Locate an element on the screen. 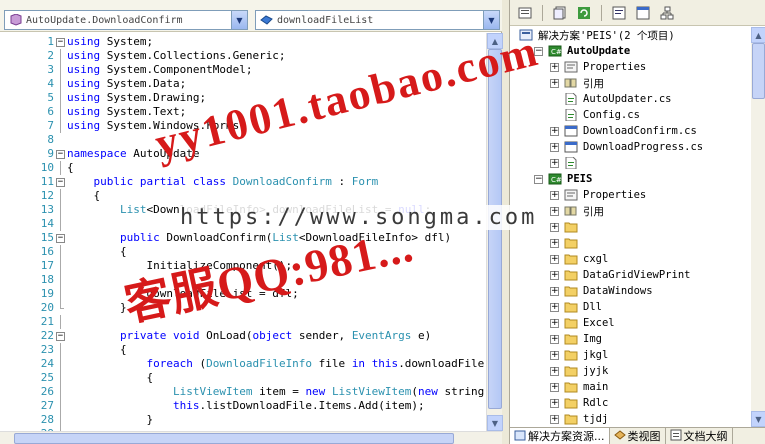 This screenshot has height=444, width=765. show-all-files-icon is located at coordinates (560, 13).